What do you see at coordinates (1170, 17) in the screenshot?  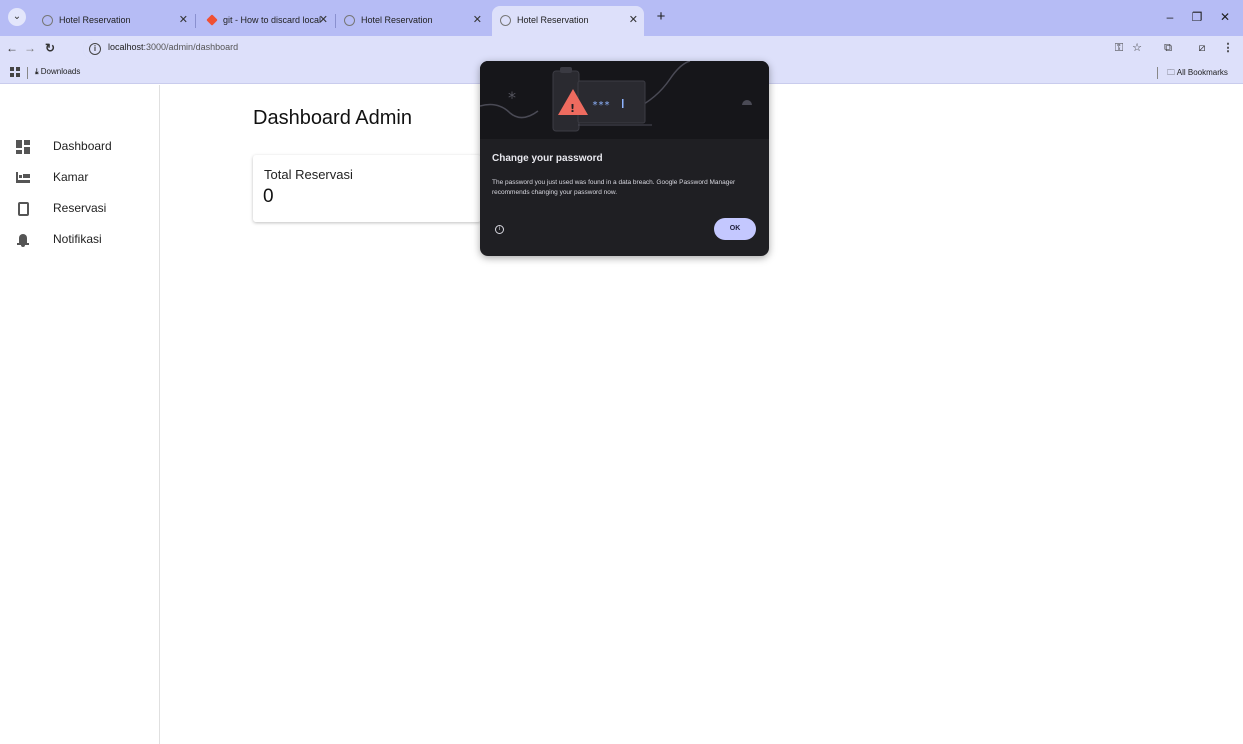 I see `minimize-button: –` at bounding box center [1170, 17].